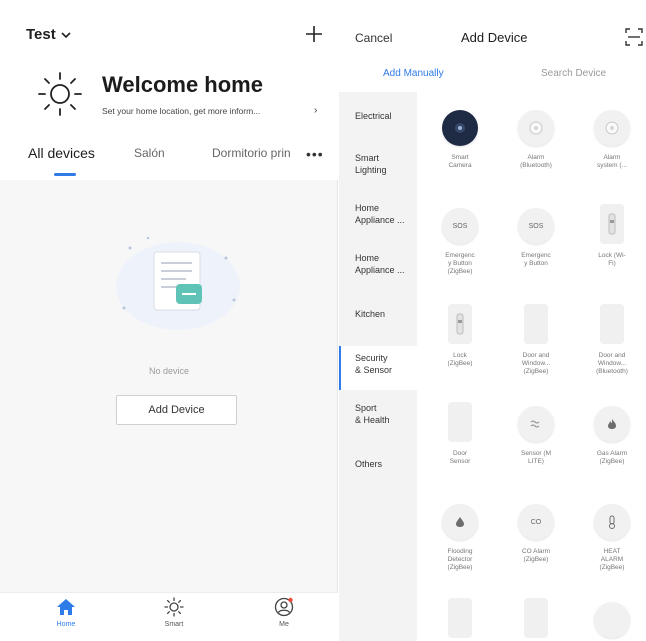  What do you see at coordinates (66, 624) in the screenshot?
I see `nav-home-label: Home` at bounding box center [66, 624].